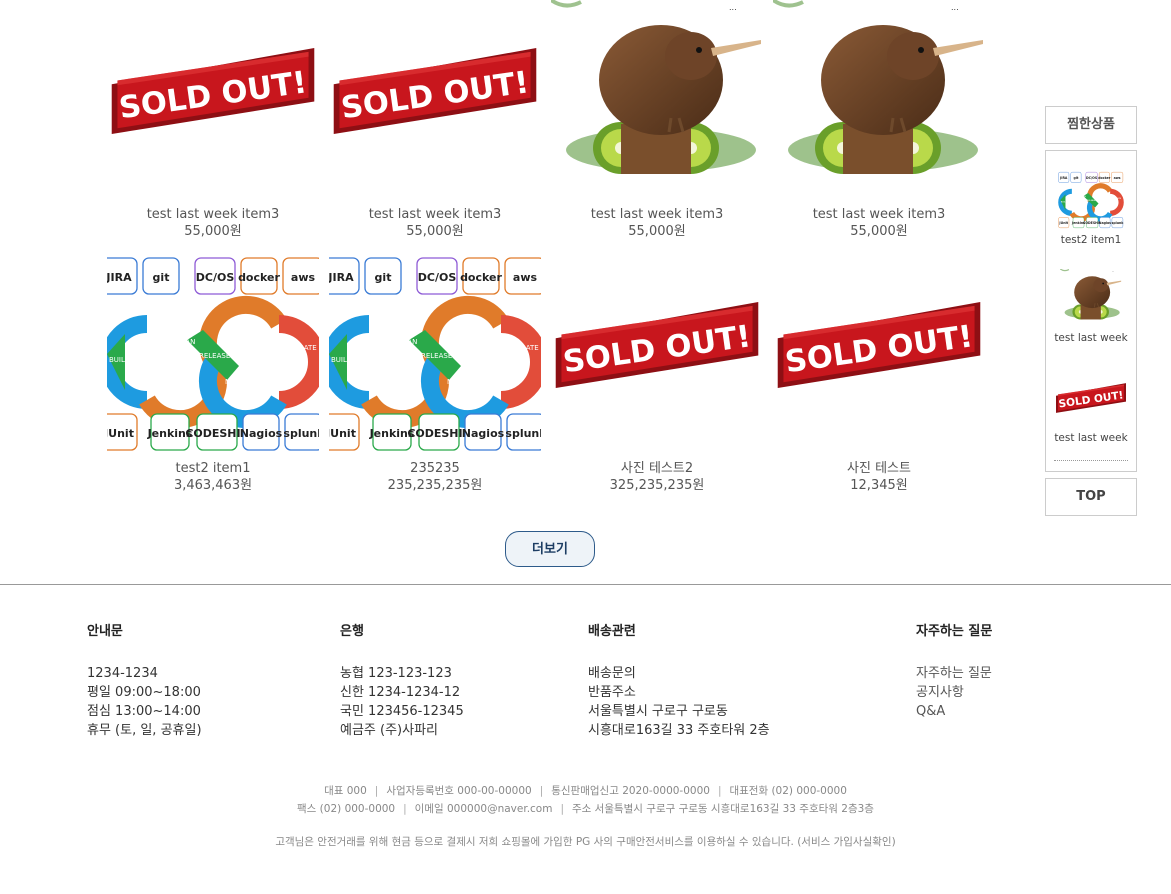 The image size is (1171, 894). Describe the element at coordinates (954, 711) in the screenshot. I see `footer-qna-link: Q&A` at that location.